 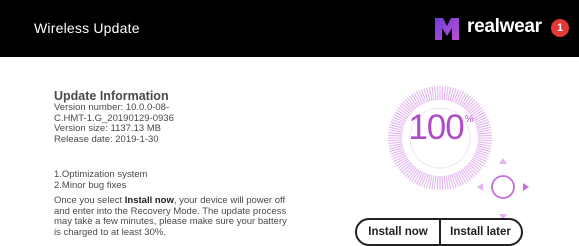 I want to click on progress-number: 100, so click(x=436, y=127).